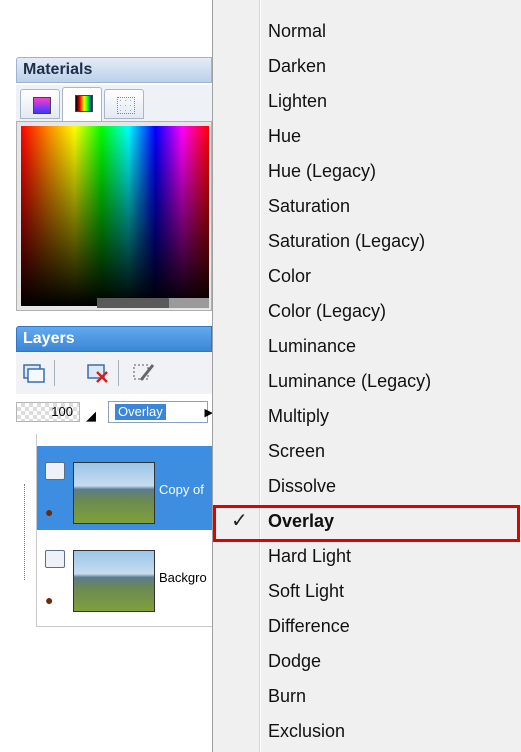 The width and height of the screenshot is (521, 752). I want to click on overlay-highlight-box, so click(366, 523).